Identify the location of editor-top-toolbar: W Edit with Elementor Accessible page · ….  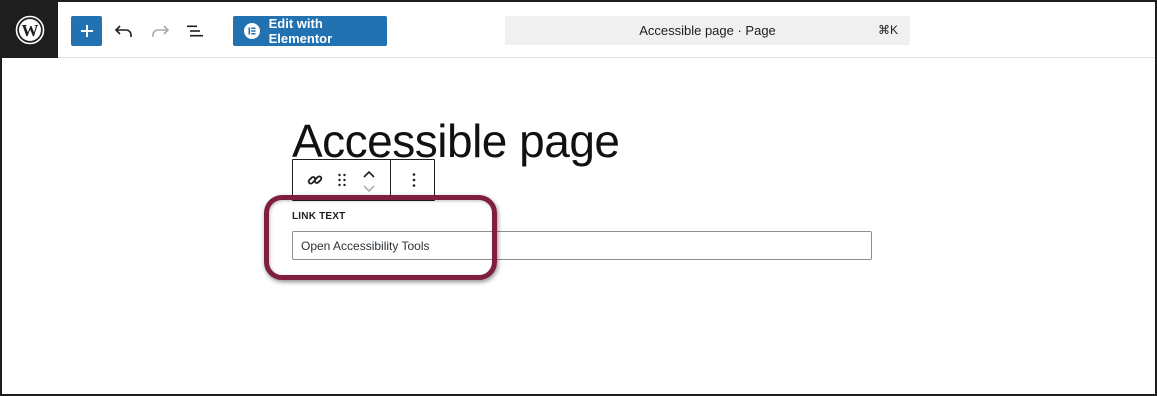
(578, 30).